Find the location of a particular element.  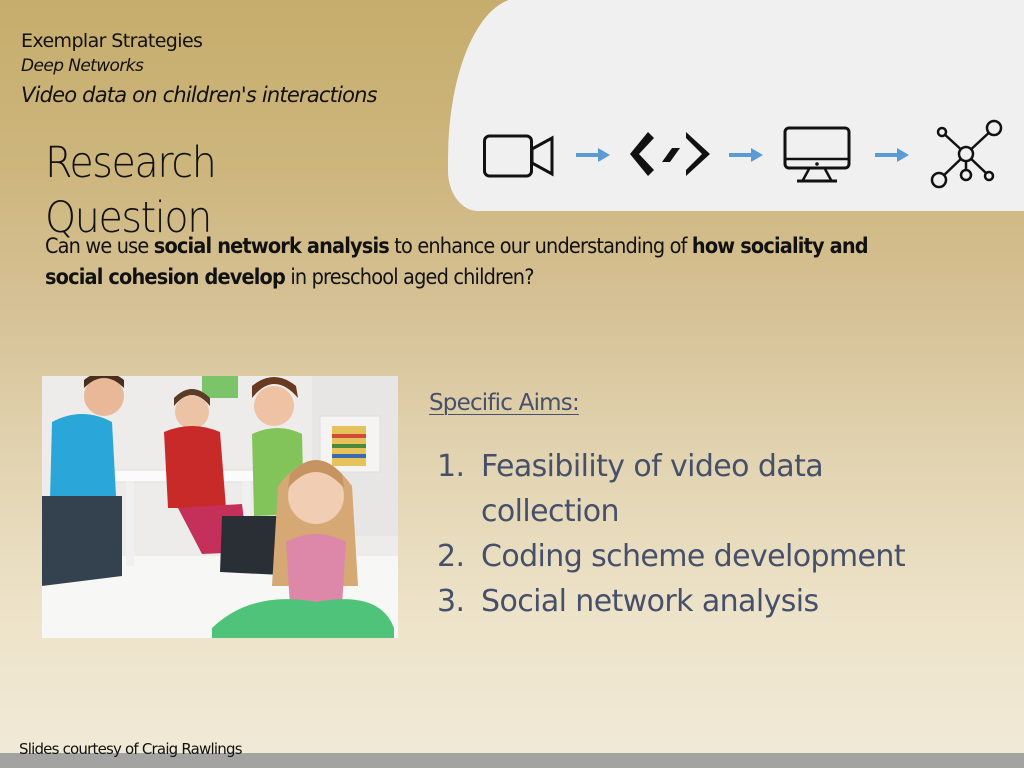

aim-text: Coding scheme development is located at coordinates (693, 556).